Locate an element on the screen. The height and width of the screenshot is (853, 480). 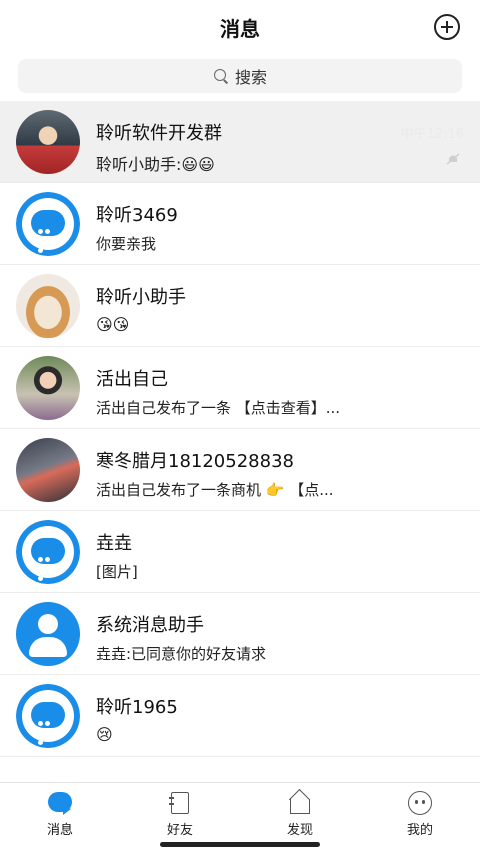
profile-icon is located at coordinates (420, 803).